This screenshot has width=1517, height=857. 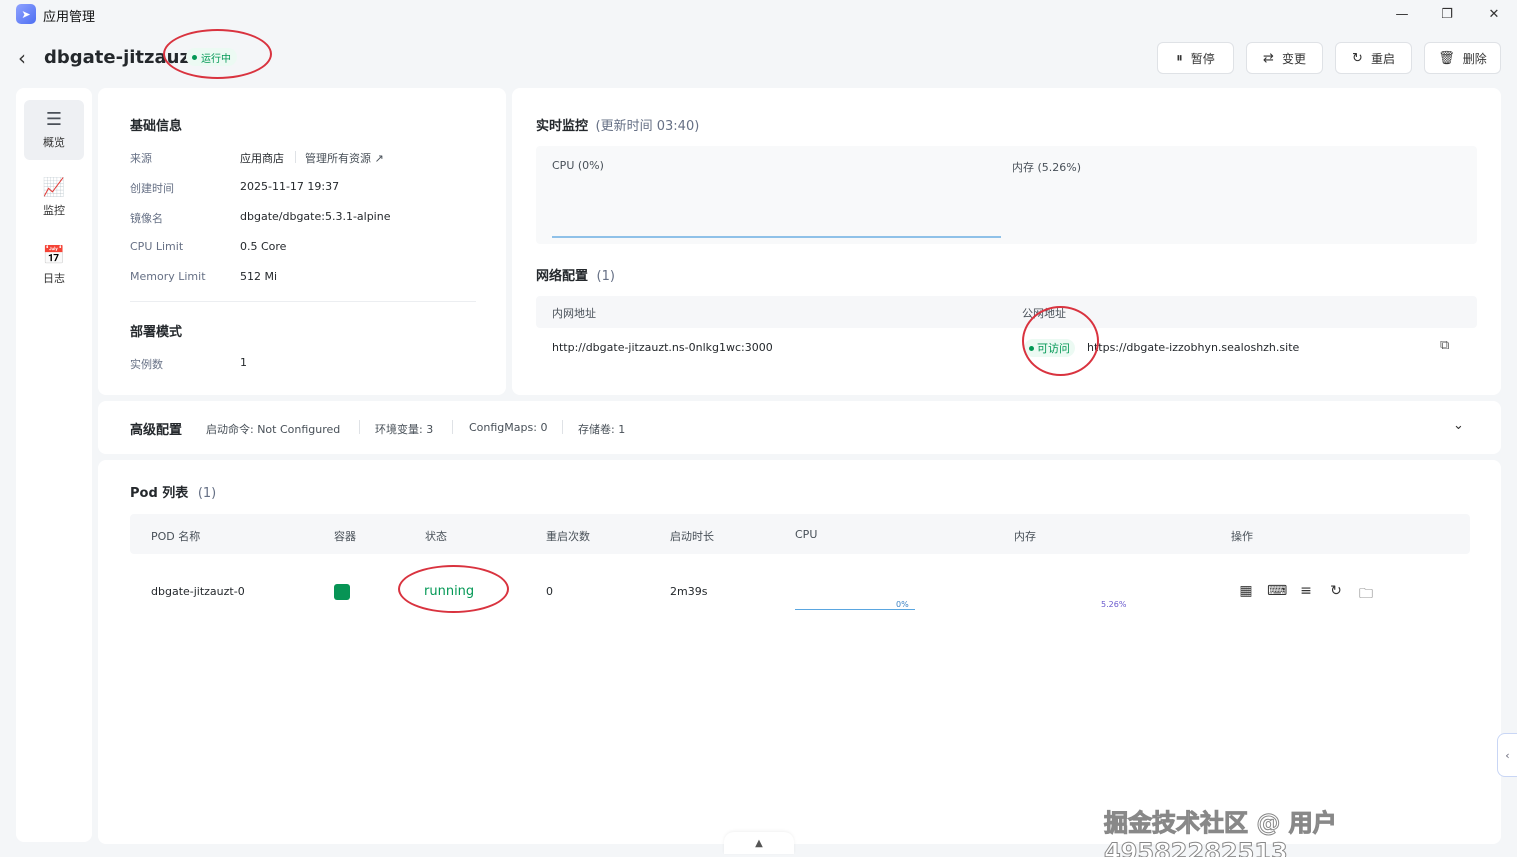 What do you see at coordinates (549, 591) in the screenshot?
I see `pod-restarts: 0` at bounding box center [549, 591].